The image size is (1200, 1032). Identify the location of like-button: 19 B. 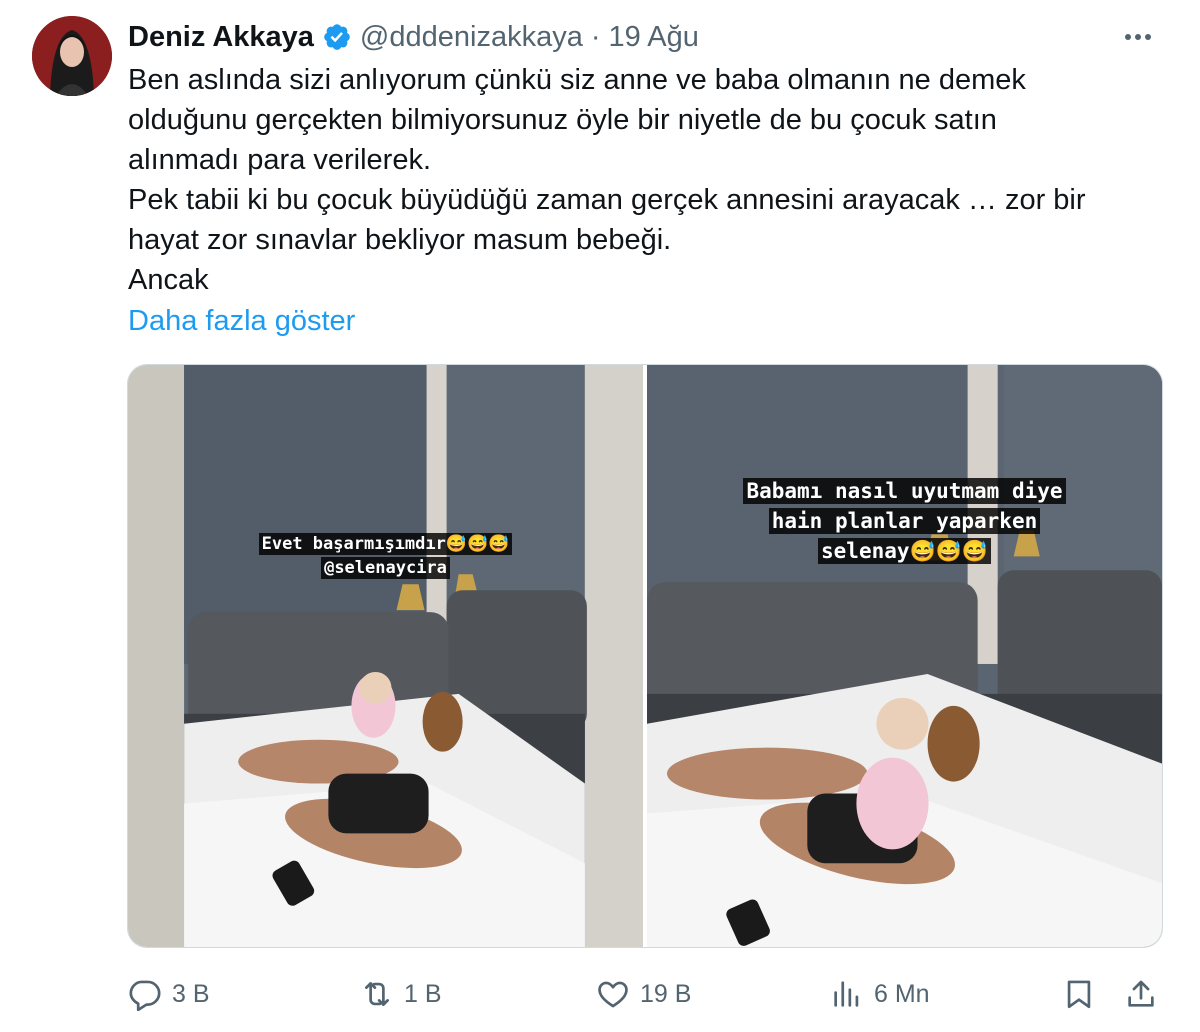
(643, 994).